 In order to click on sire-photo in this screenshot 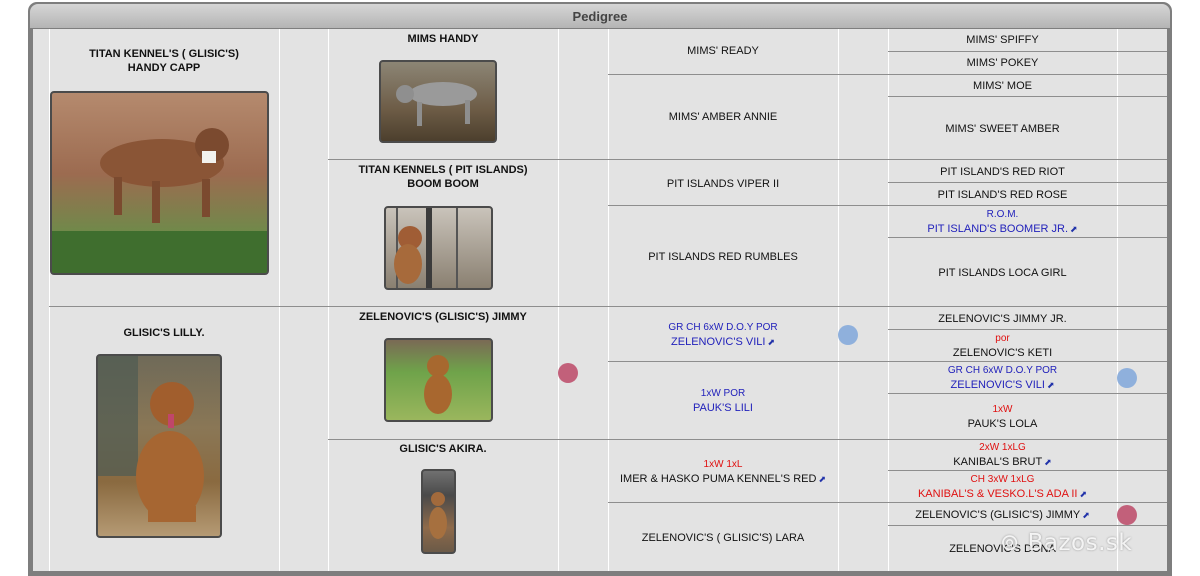, I will do `click(159, 183)`.